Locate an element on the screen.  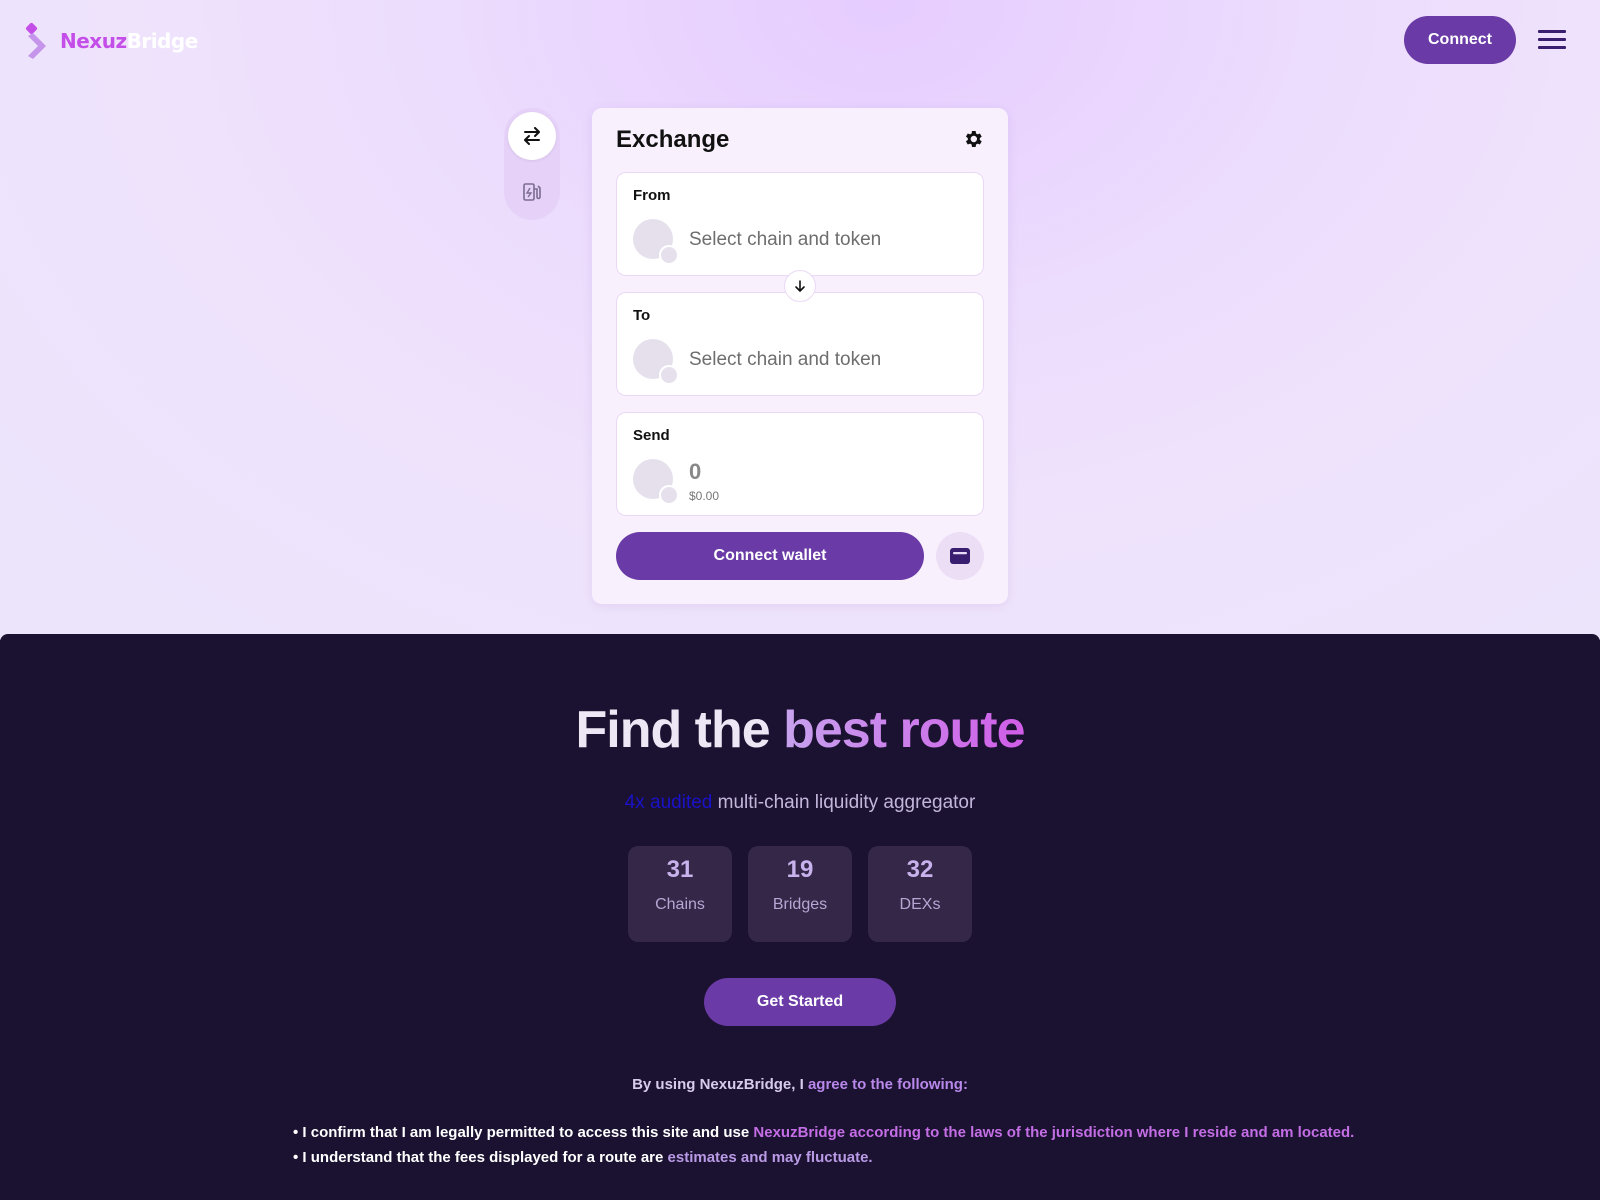
to-label: To is located at coordinates (642, 315).